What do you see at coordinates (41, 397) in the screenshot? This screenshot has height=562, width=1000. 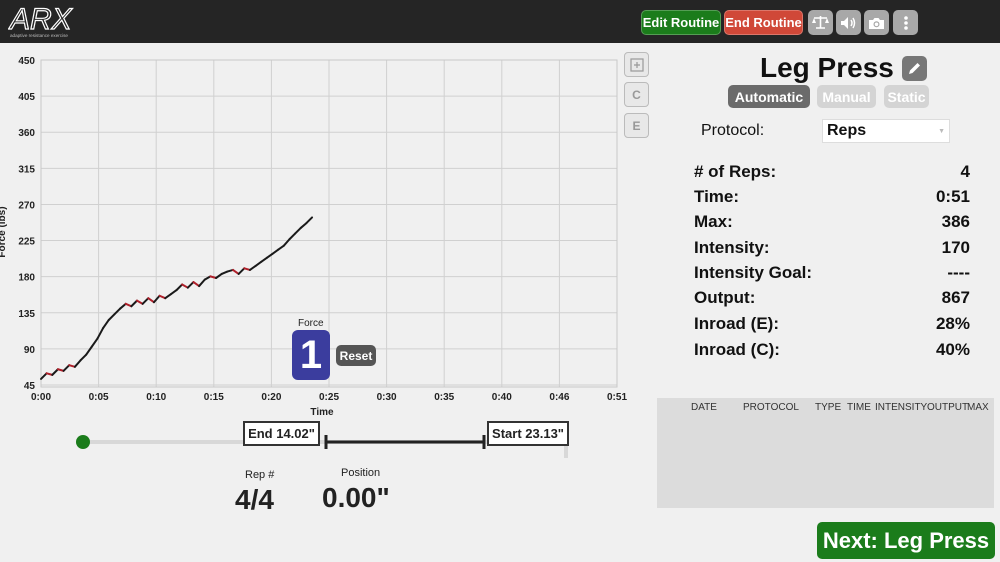 I see `x-tick-label: 0:00` at bounding box center [41, 397].